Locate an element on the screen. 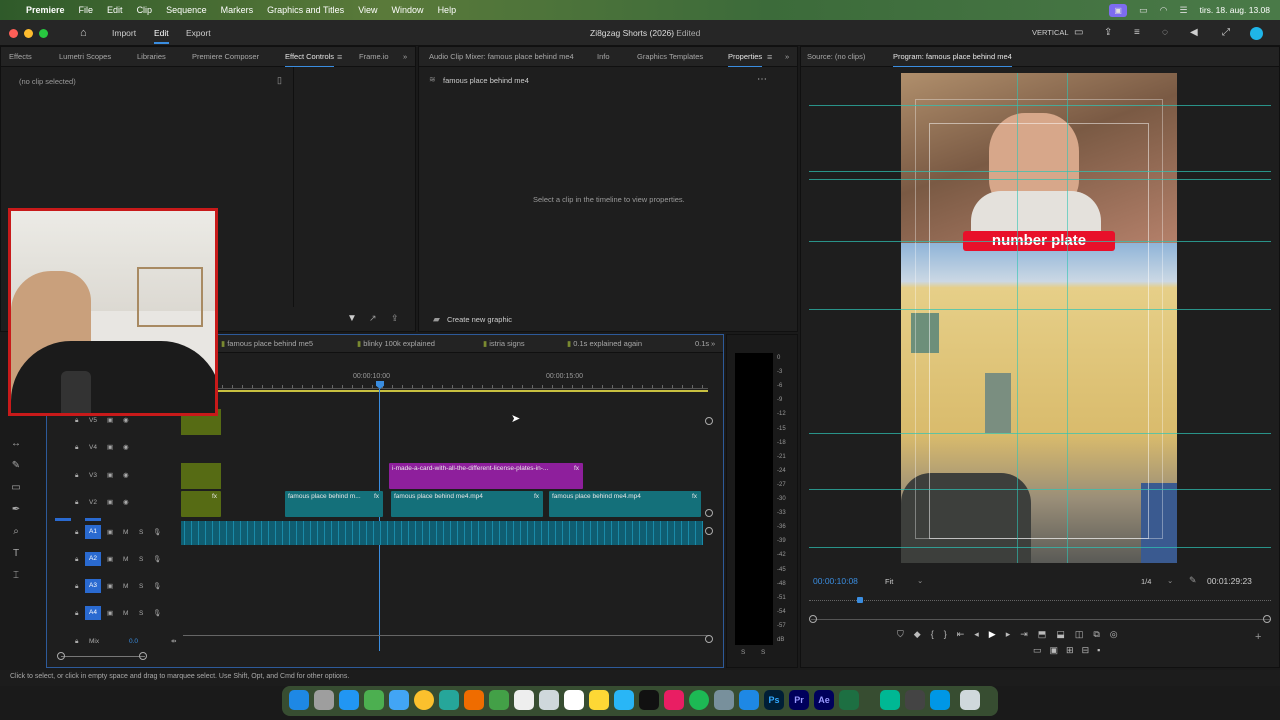  mix-value: 0.0 is located at coordinates (133, 642).